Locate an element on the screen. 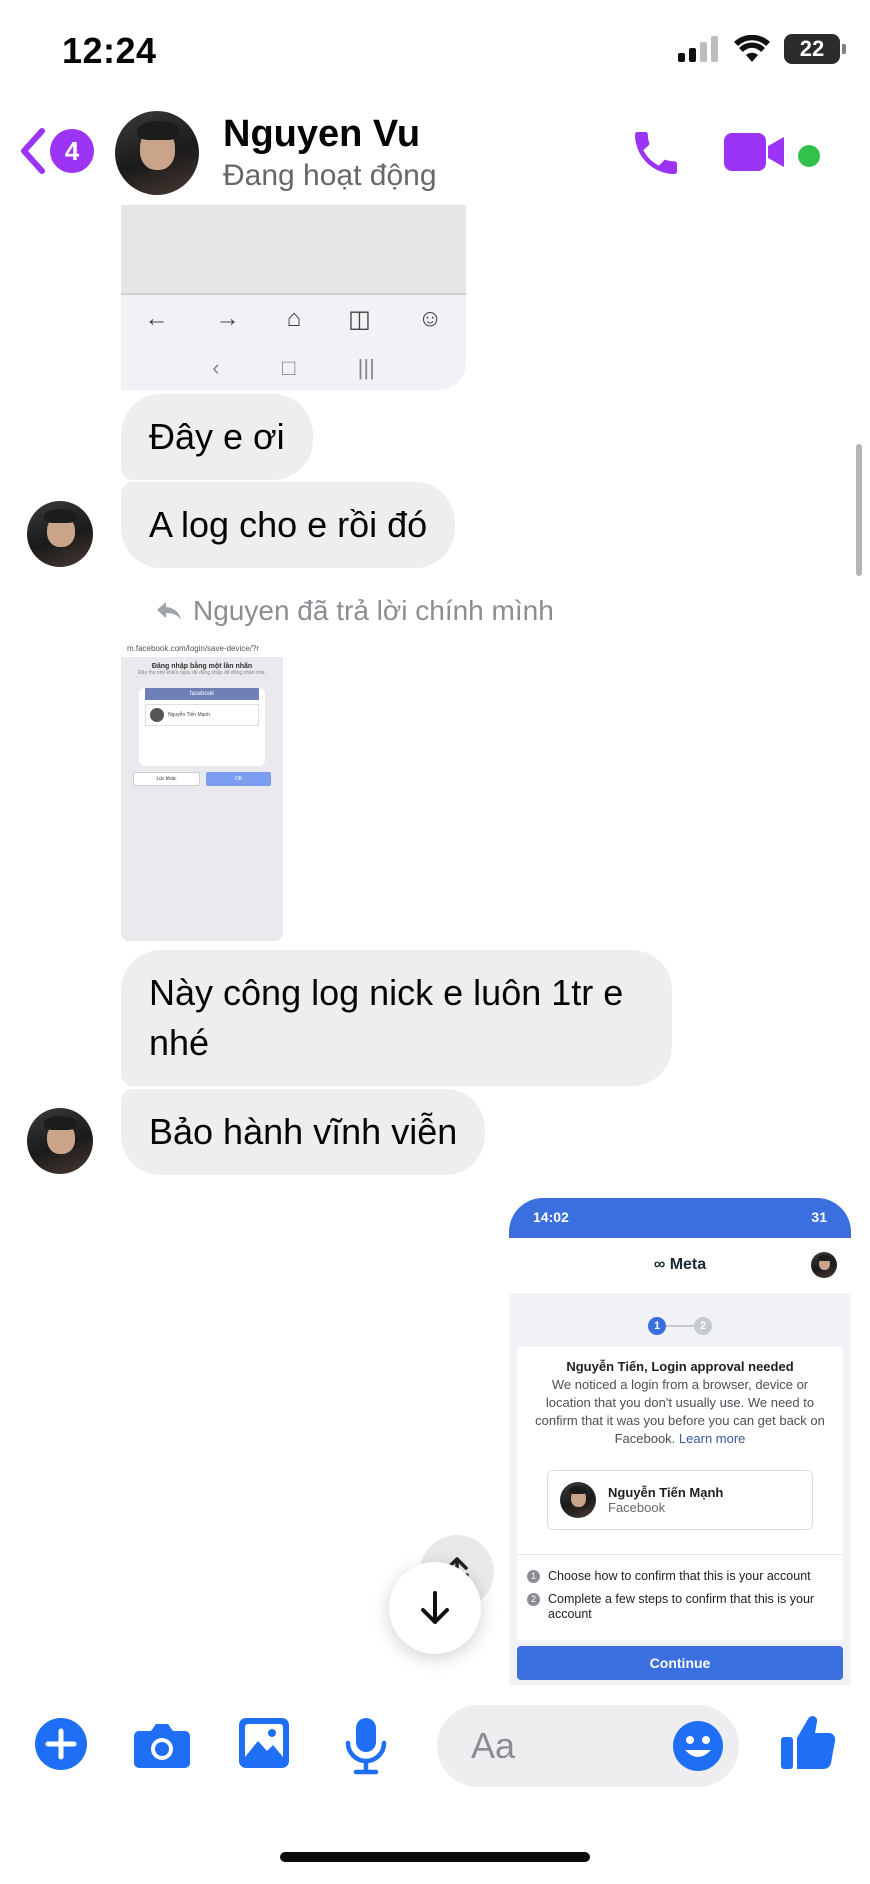 The height and width of the screenshot is (1884, 870). wifi-icon is located at coordinates (752, 48).